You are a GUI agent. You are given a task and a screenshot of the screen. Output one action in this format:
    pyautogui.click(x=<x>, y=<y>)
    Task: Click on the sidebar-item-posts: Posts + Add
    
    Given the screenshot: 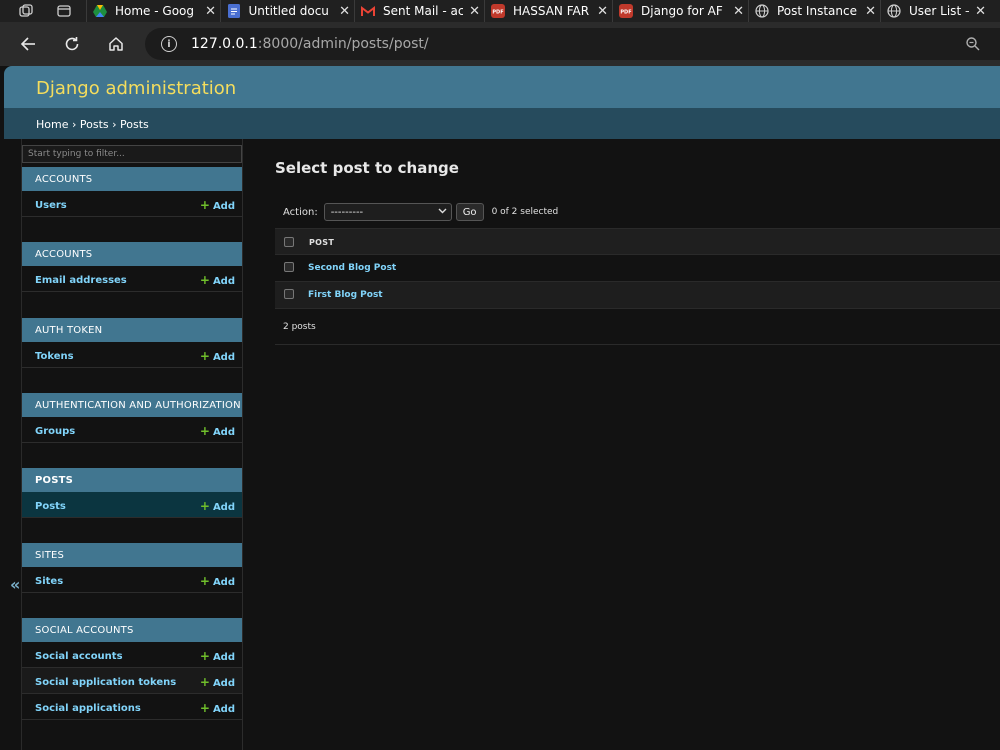 What is the action you would take?
    pyautogui.click(x=132, y=505)
    